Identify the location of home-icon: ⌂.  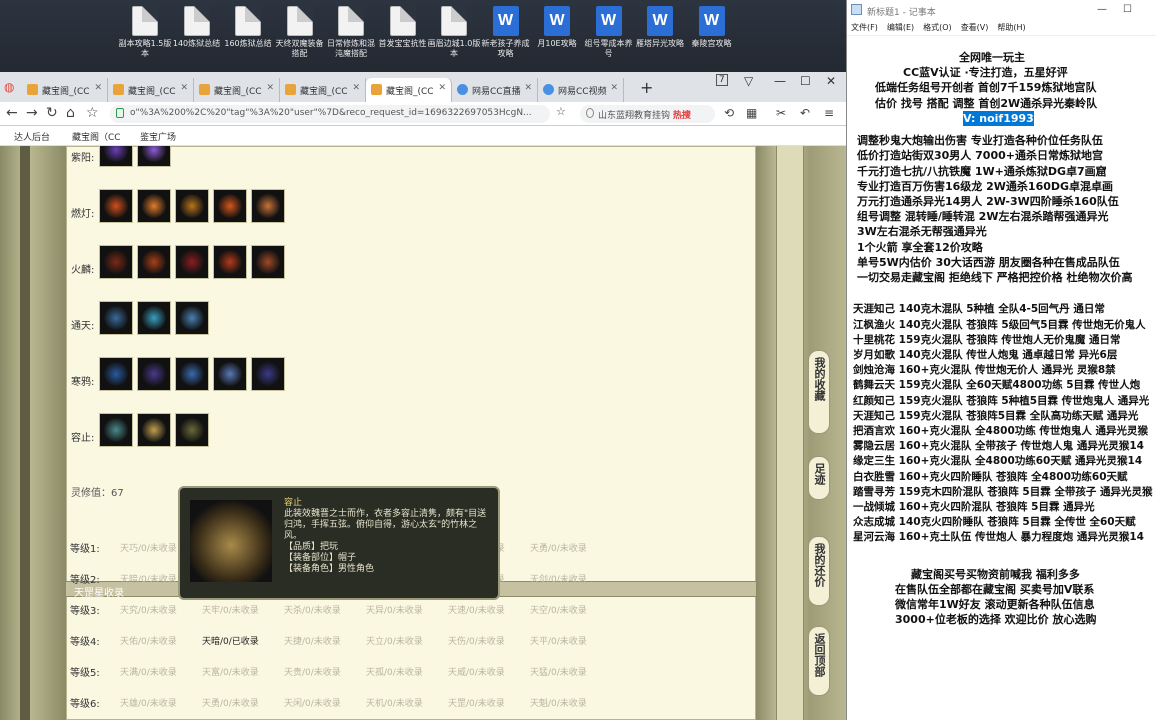
(70, 113).